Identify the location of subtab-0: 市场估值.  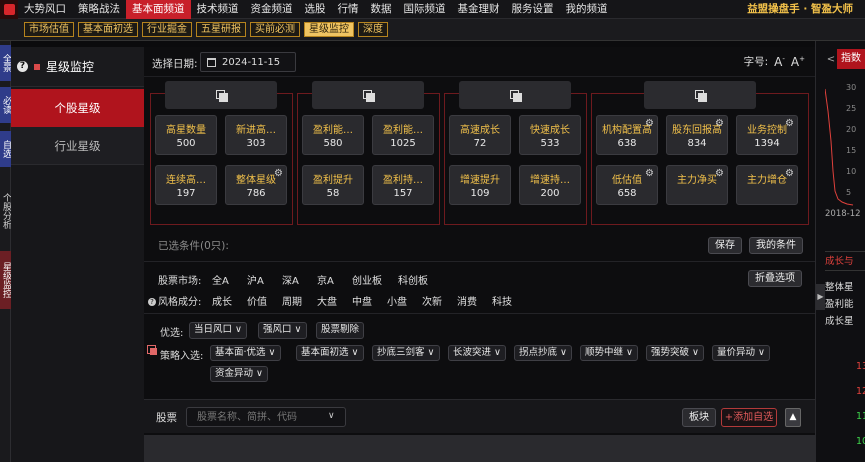
(49, 29).